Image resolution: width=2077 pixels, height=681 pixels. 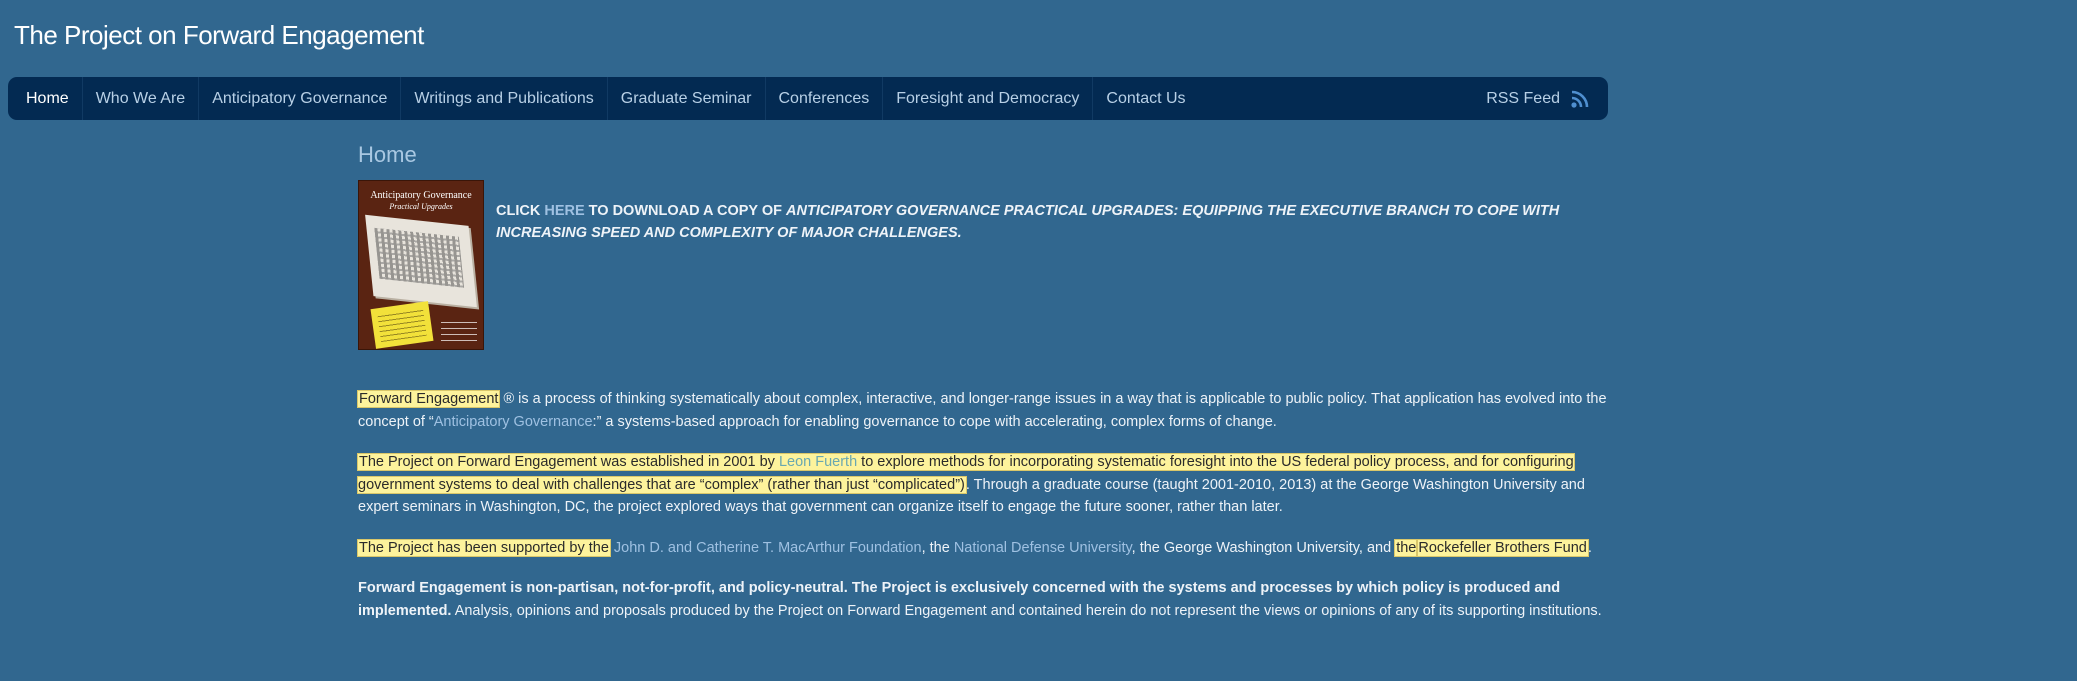 What do you see at coordinates (421, 261) in the screenshot?
I see `book-cover-illustration` at bounding box center [421, 261].